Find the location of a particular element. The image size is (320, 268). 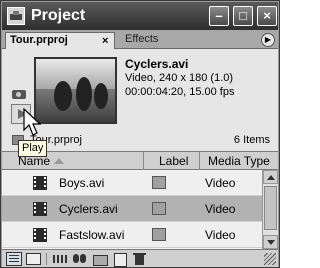

minimize-button: – is located at coordinates (219, 16).